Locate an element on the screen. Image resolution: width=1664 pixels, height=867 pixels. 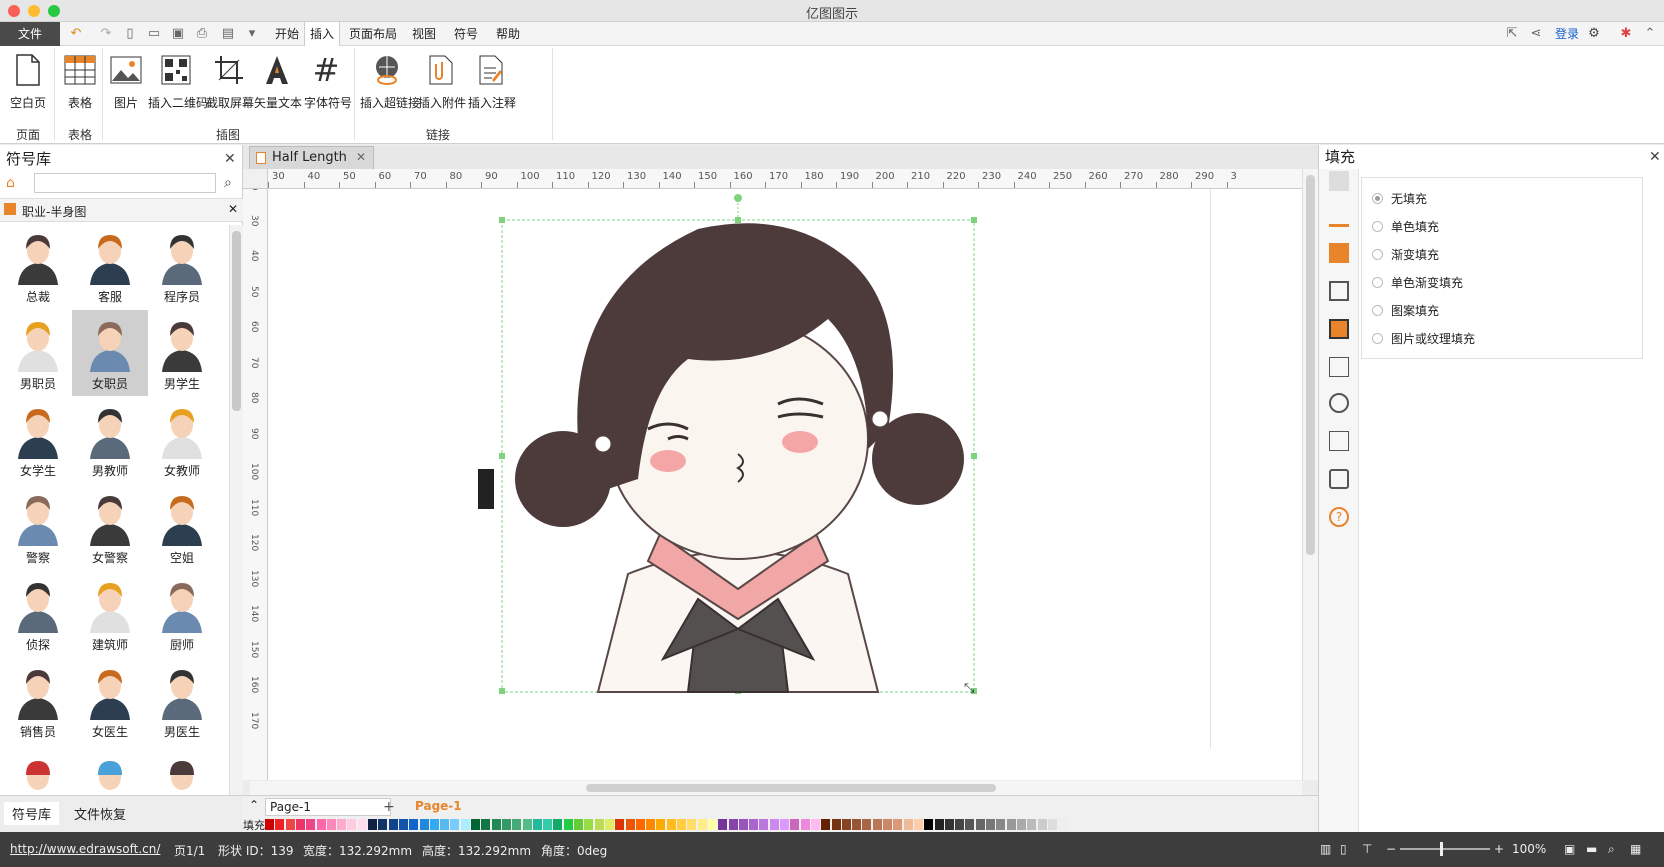
fit-page-icon: ▣ is located at coordinates (1569, 849).